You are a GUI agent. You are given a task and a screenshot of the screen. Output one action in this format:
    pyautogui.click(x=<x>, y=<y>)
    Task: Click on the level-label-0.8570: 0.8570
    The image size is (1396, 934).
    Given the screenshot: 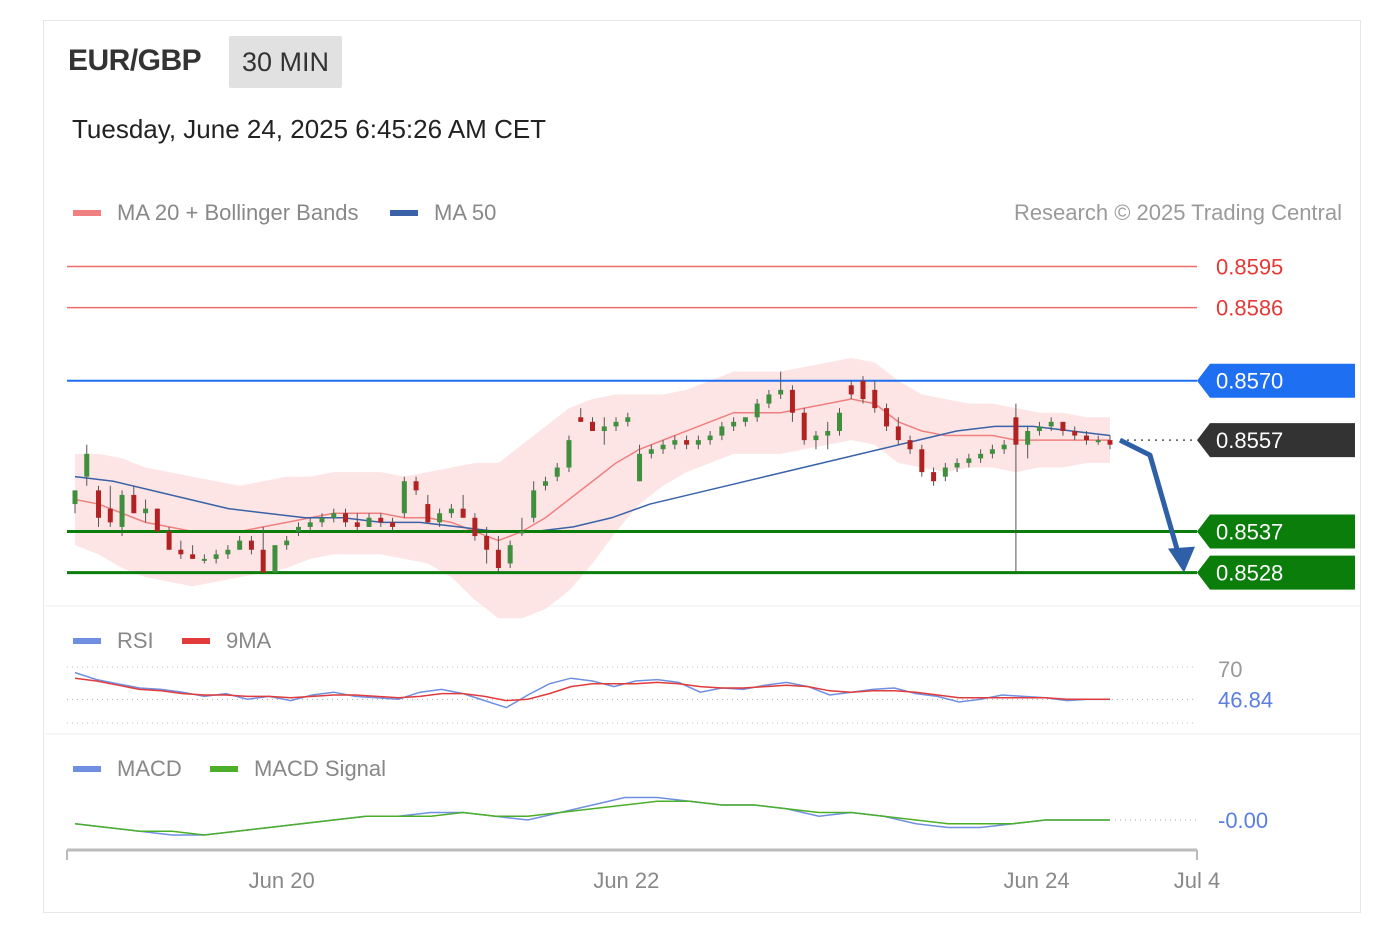 What is the action you would take?
    pyautogui.click(x=1249, y=381)
    